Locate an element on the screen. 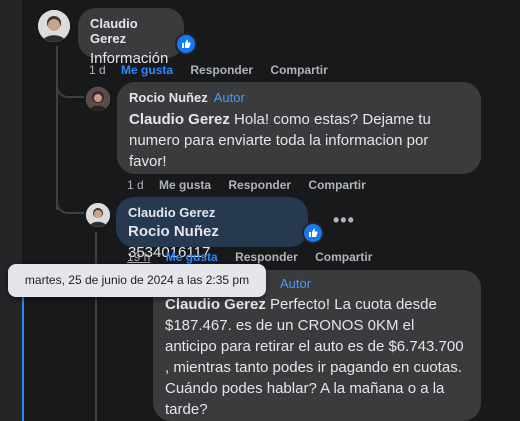 The height and width of the screenshot is (421, 520). mention-link: Rocio Nuñez is located at coordinates (173, 231).